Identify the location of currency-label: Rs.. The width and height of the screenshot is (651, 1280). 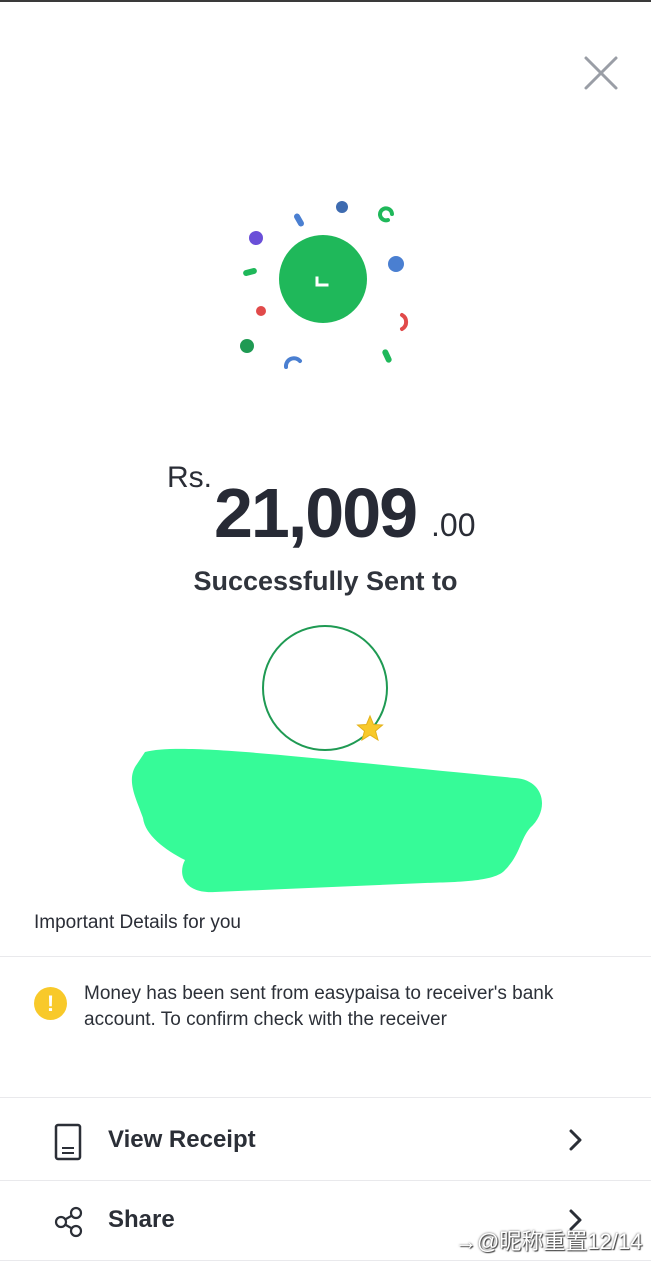
(189, 477).